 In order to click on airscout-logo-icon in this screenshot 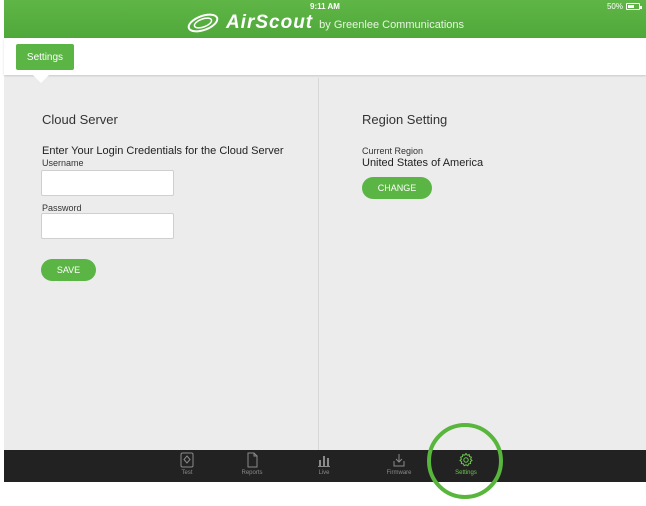, I will do `click(203, 23)`.